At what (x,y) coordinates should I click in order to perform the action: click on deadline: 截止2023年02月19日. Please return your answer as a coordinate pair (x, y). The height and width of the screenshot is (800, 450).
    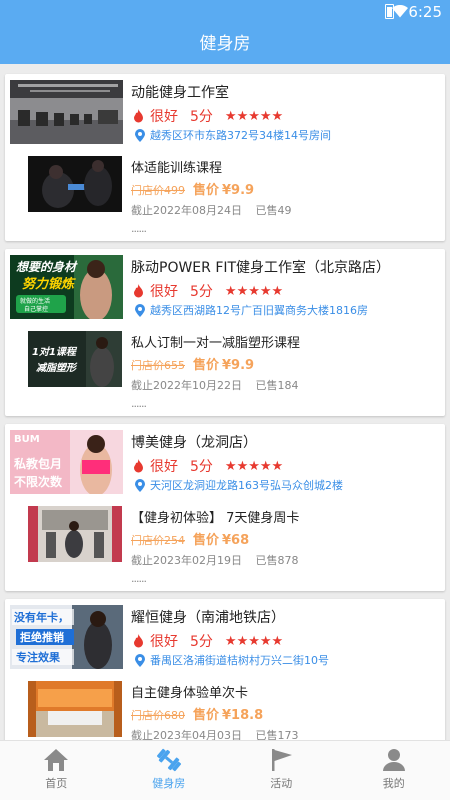
    Looking at the image, I should click on (186, 560).